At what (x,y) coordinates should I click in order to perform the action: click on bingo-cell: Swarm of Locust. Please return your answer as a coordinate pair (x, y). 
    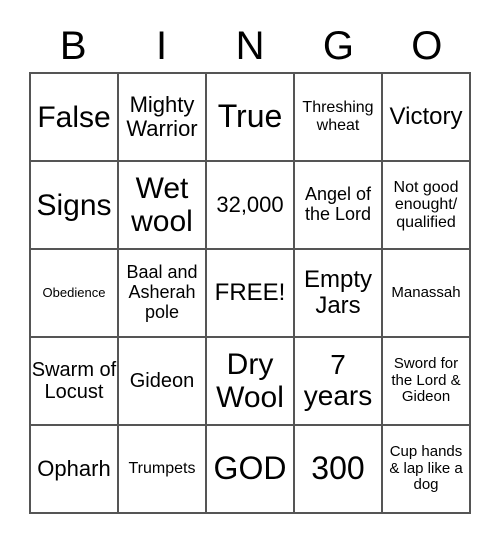
    Looking at the image, I should click on (74, 381).